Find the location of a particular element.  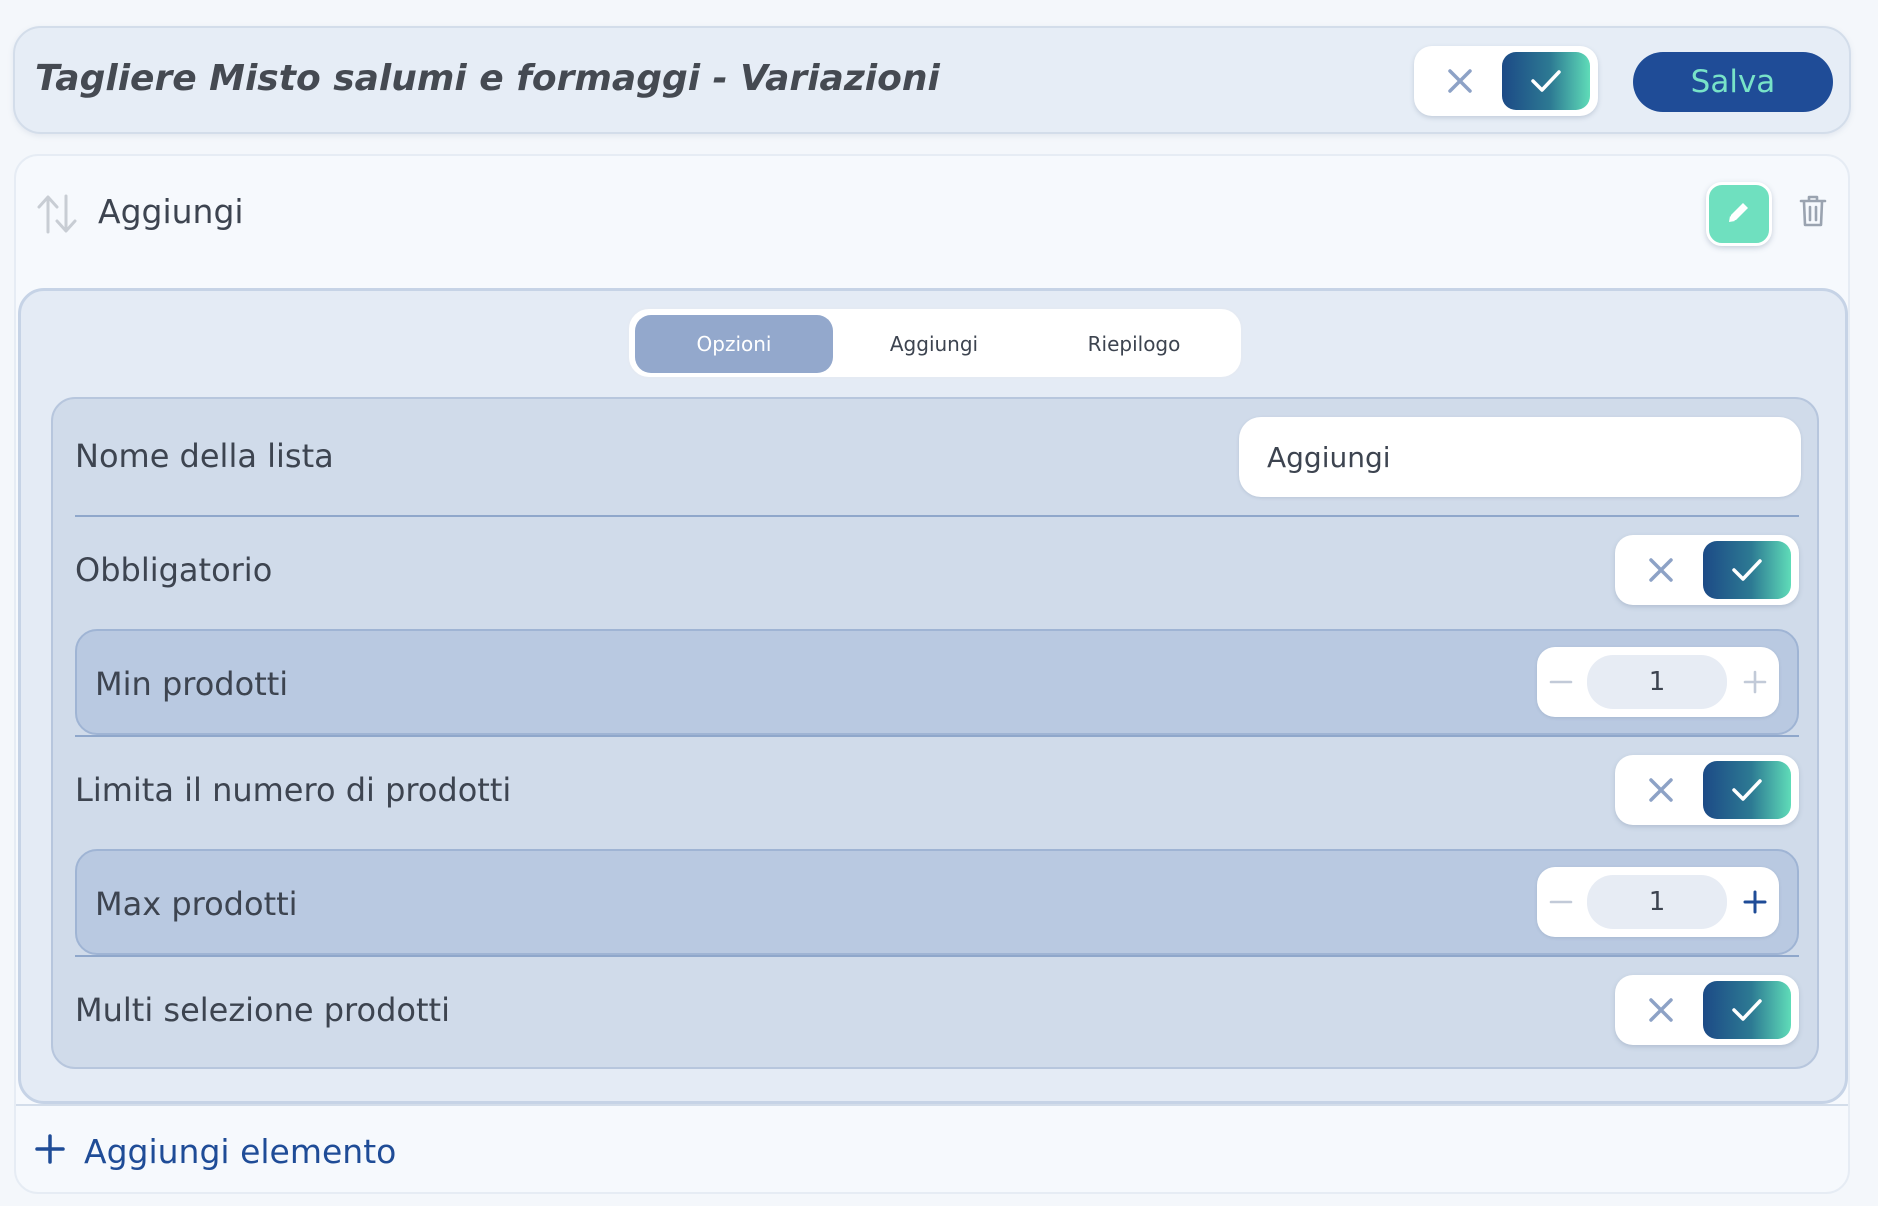

mandatory-toggle is located at coordinates (1707, 570).